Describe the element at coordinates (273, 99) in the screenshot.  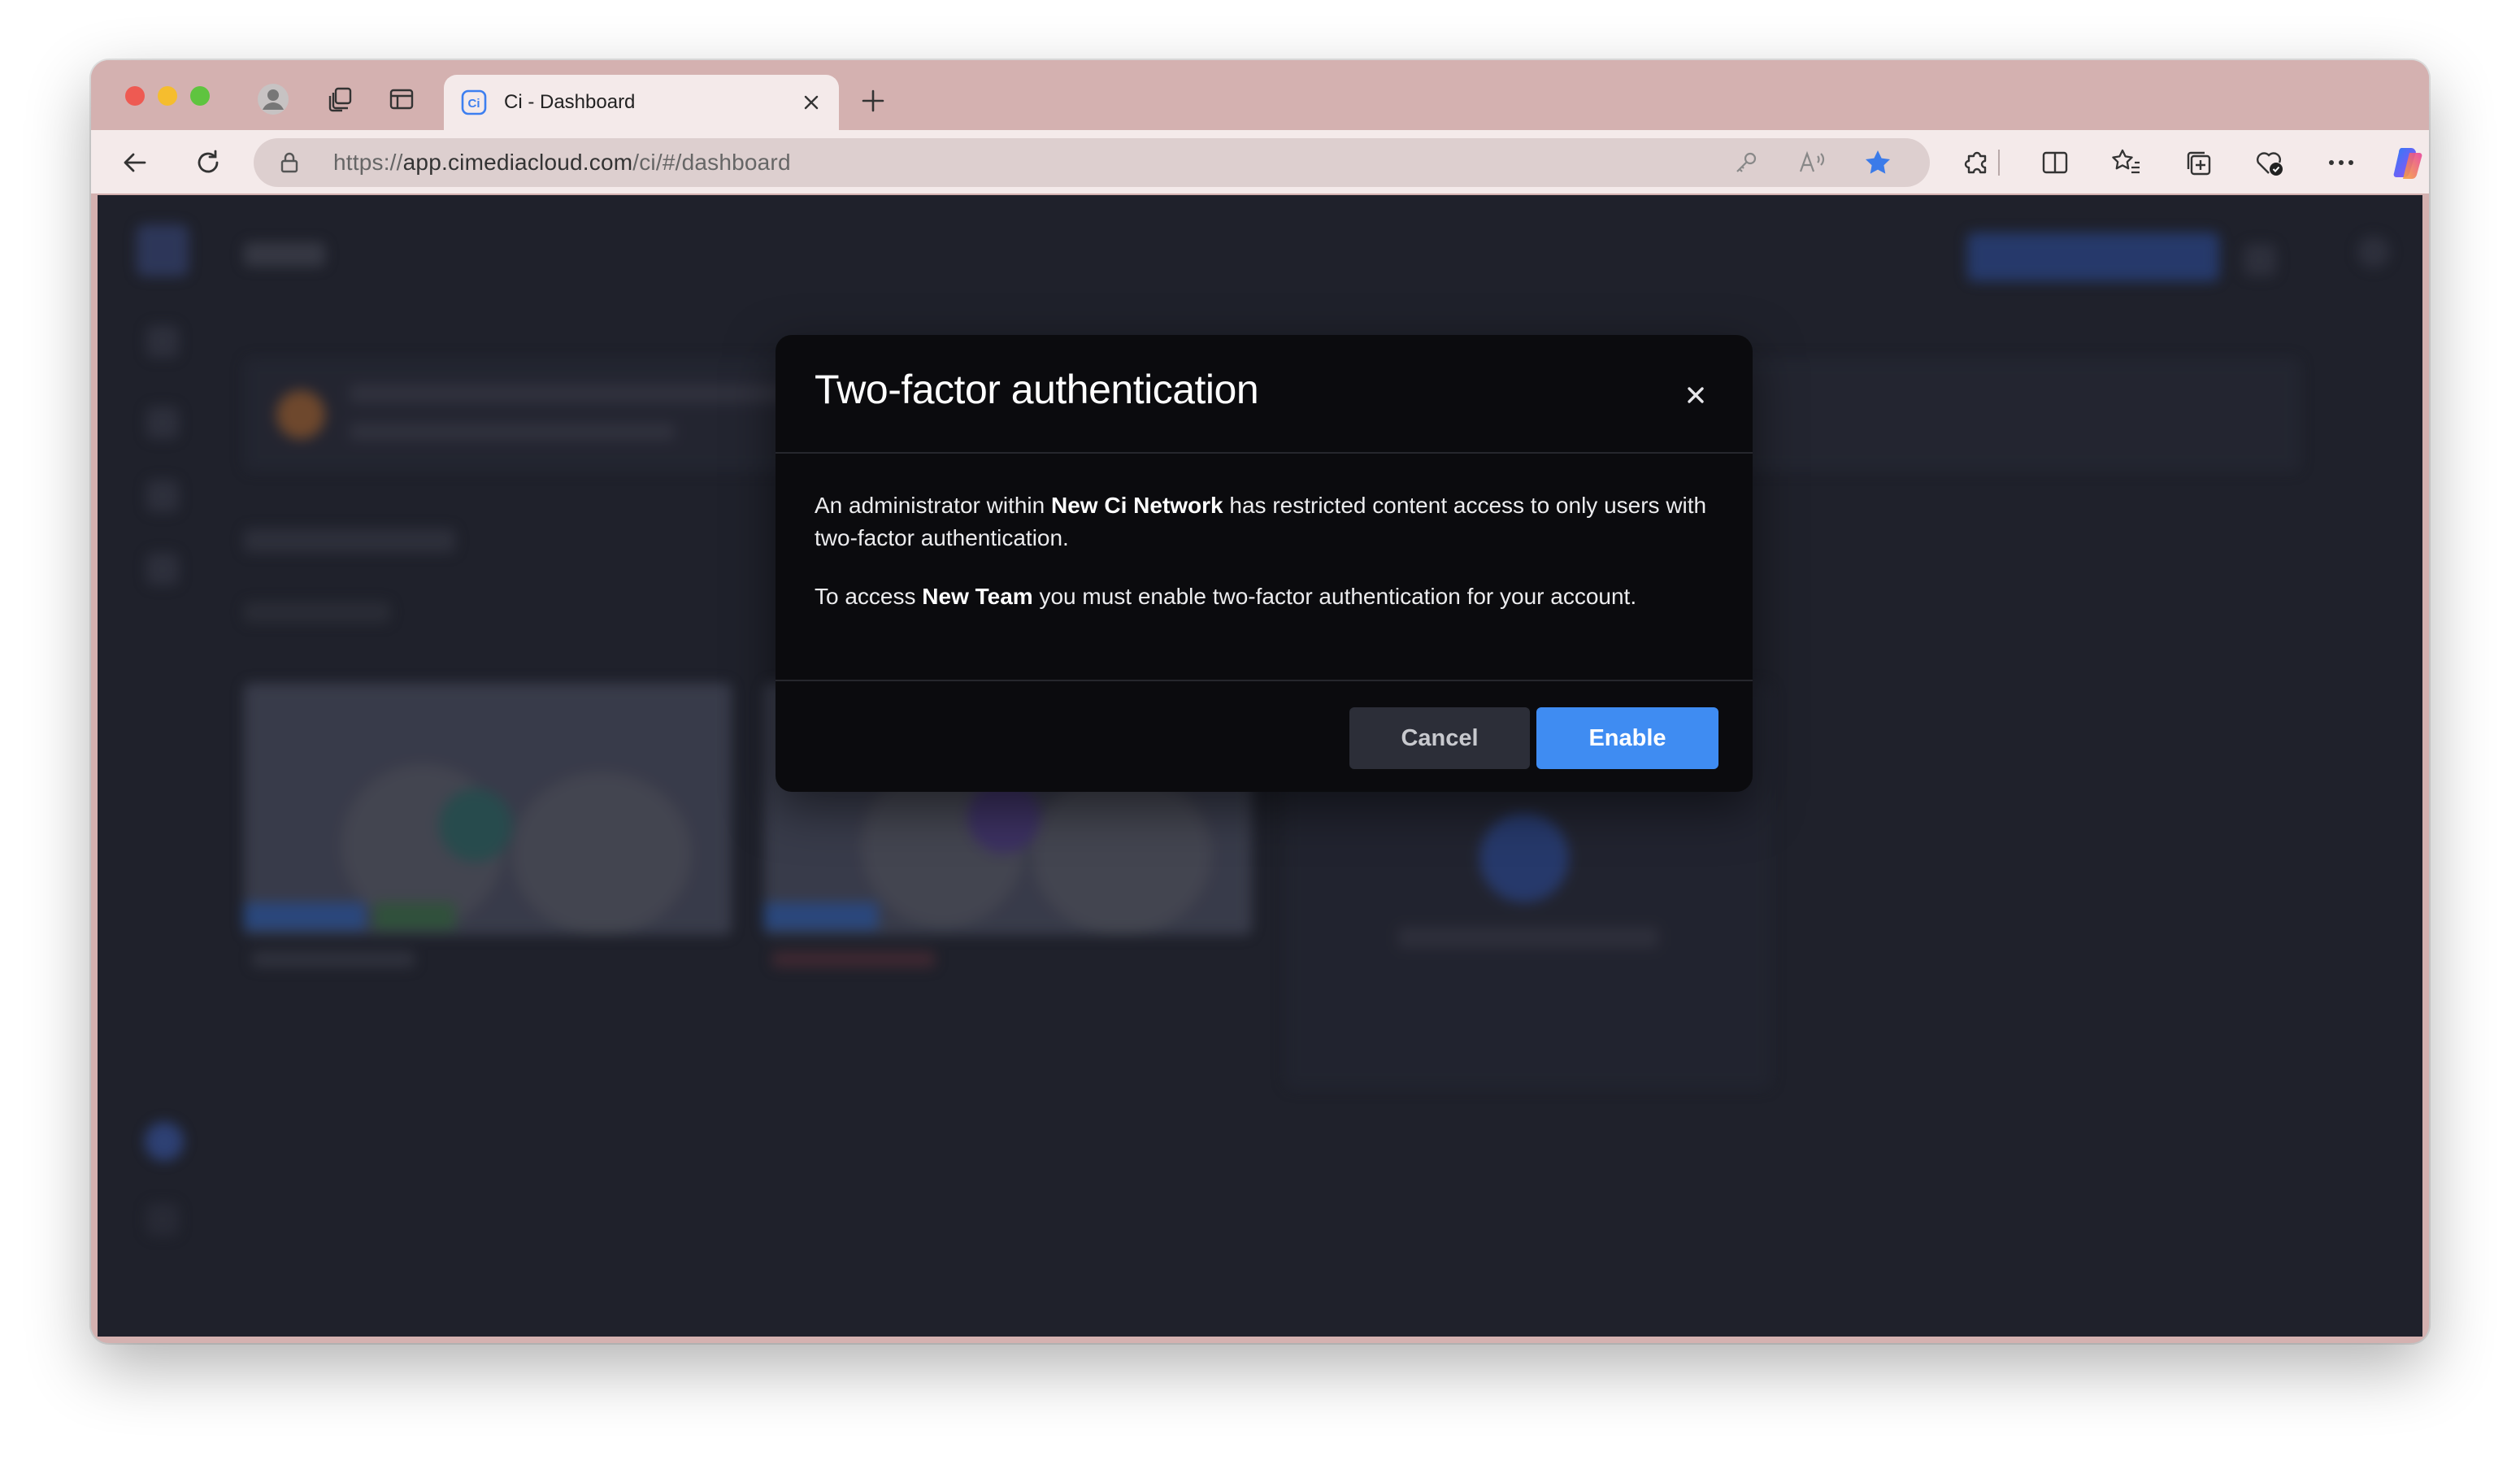
I see `profile-icon` at that location.